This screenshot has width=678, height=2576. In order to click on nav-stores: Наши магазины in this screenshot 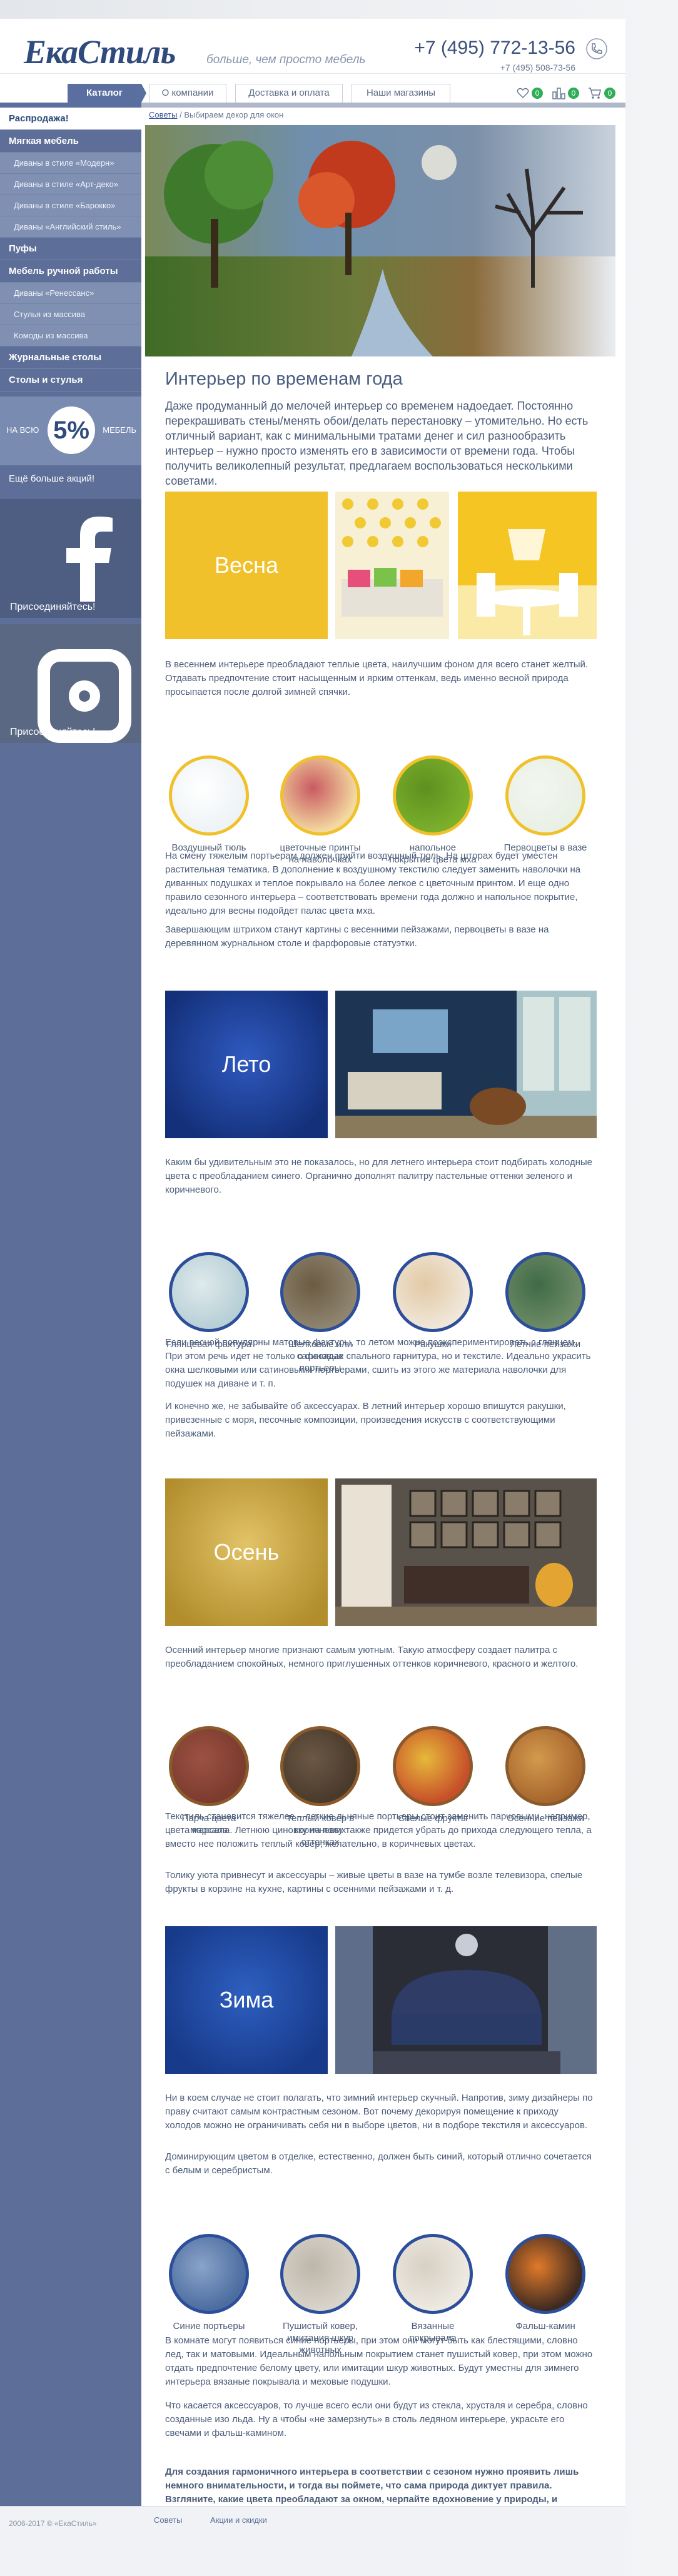, I will do `click(401, 93)`.